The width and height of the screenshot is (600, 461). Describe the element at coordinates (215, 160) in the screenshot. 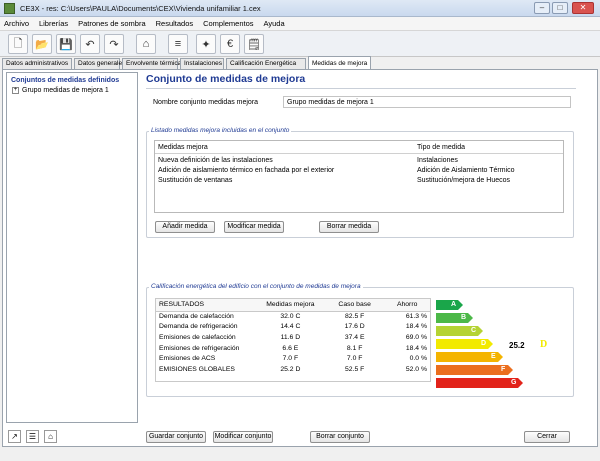

I see `list-row-measure: Nueva definición de las instalaciones` at that location.